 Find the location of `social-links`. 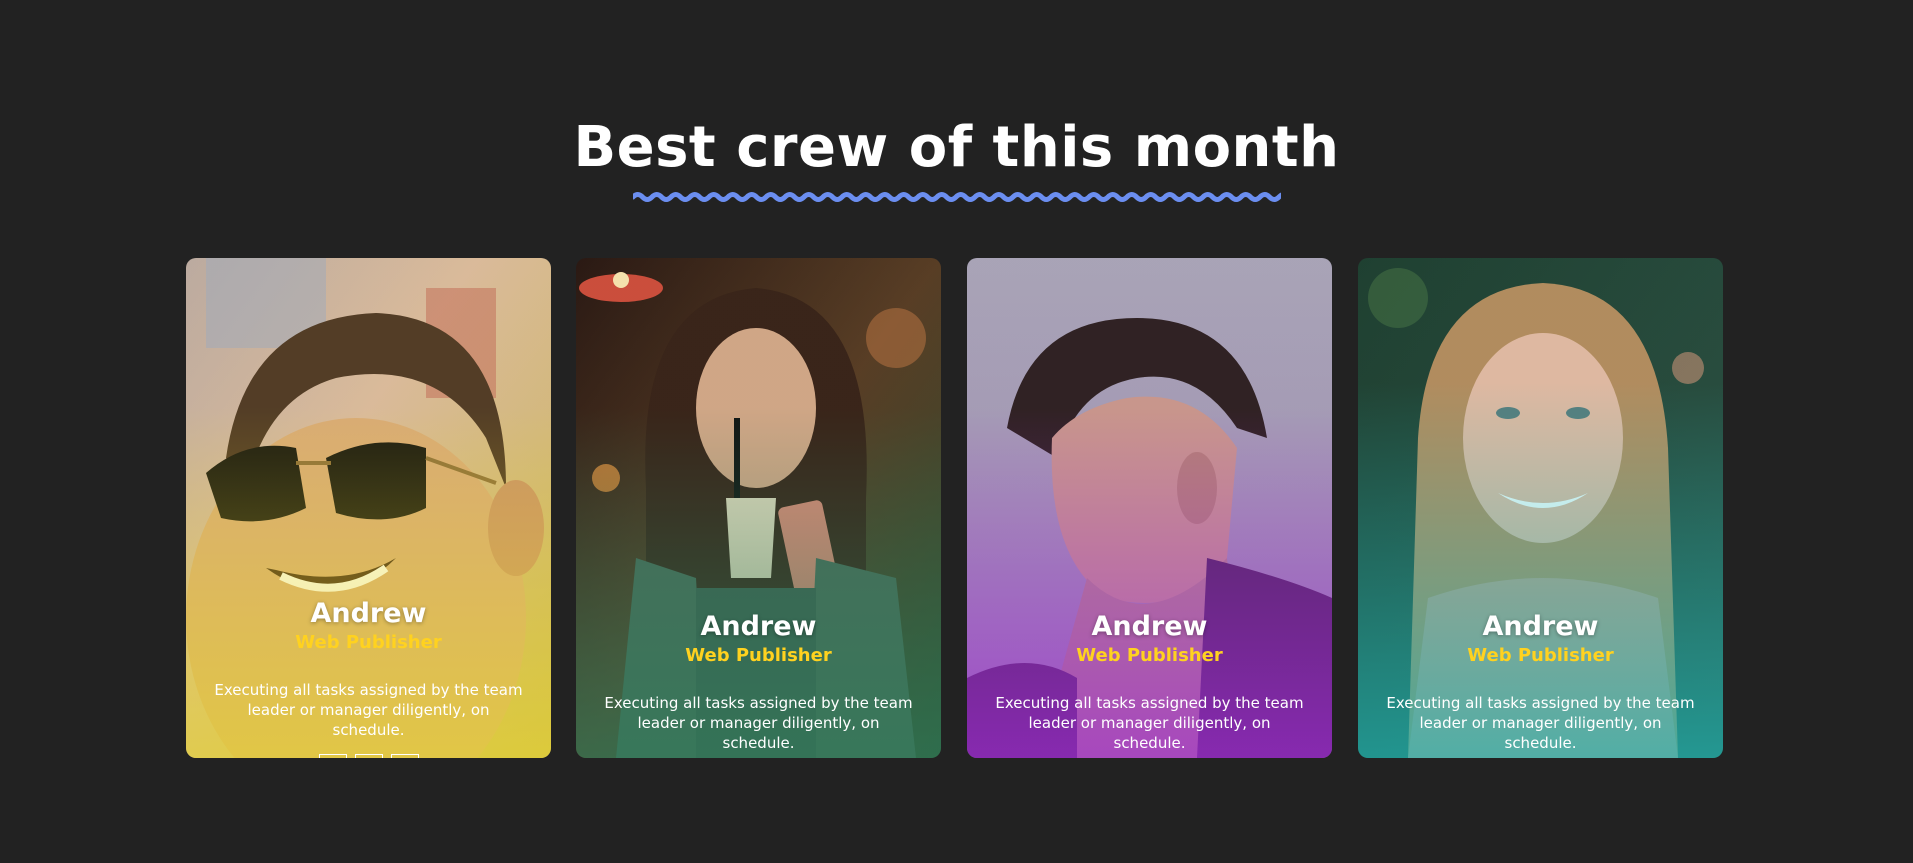

social-links is located at coordinates (368, 756).